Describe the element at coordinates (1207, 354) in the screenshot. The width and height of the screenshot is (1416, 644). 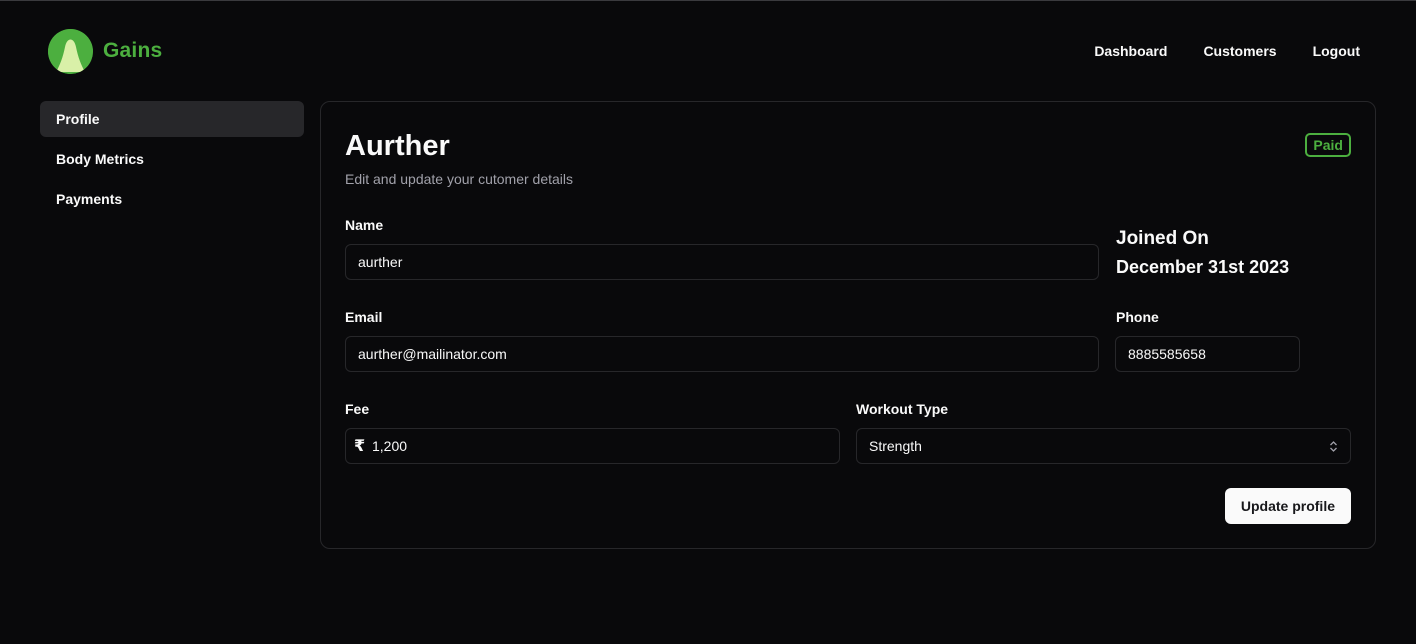
I see `phone-field` at that location.